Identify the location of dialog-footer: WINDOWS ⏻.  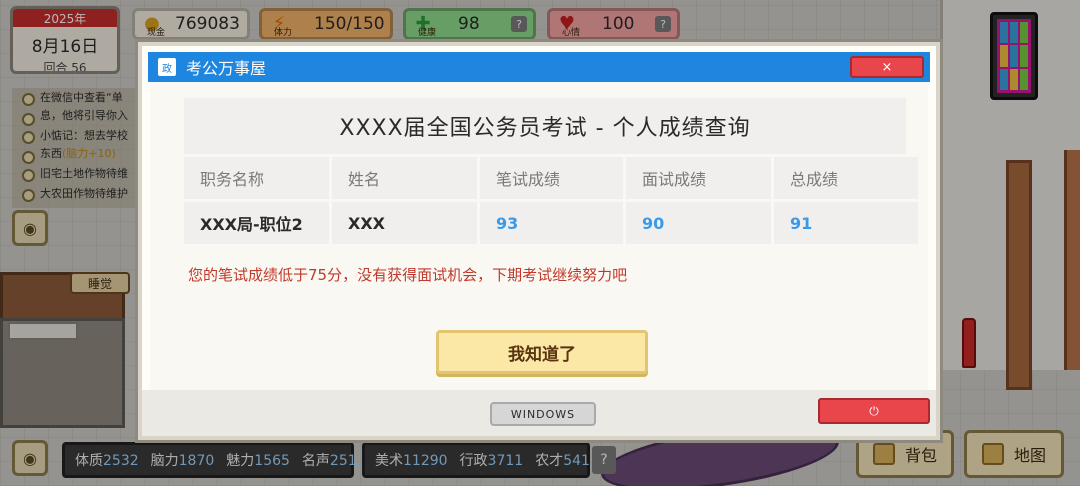
(539, 413).